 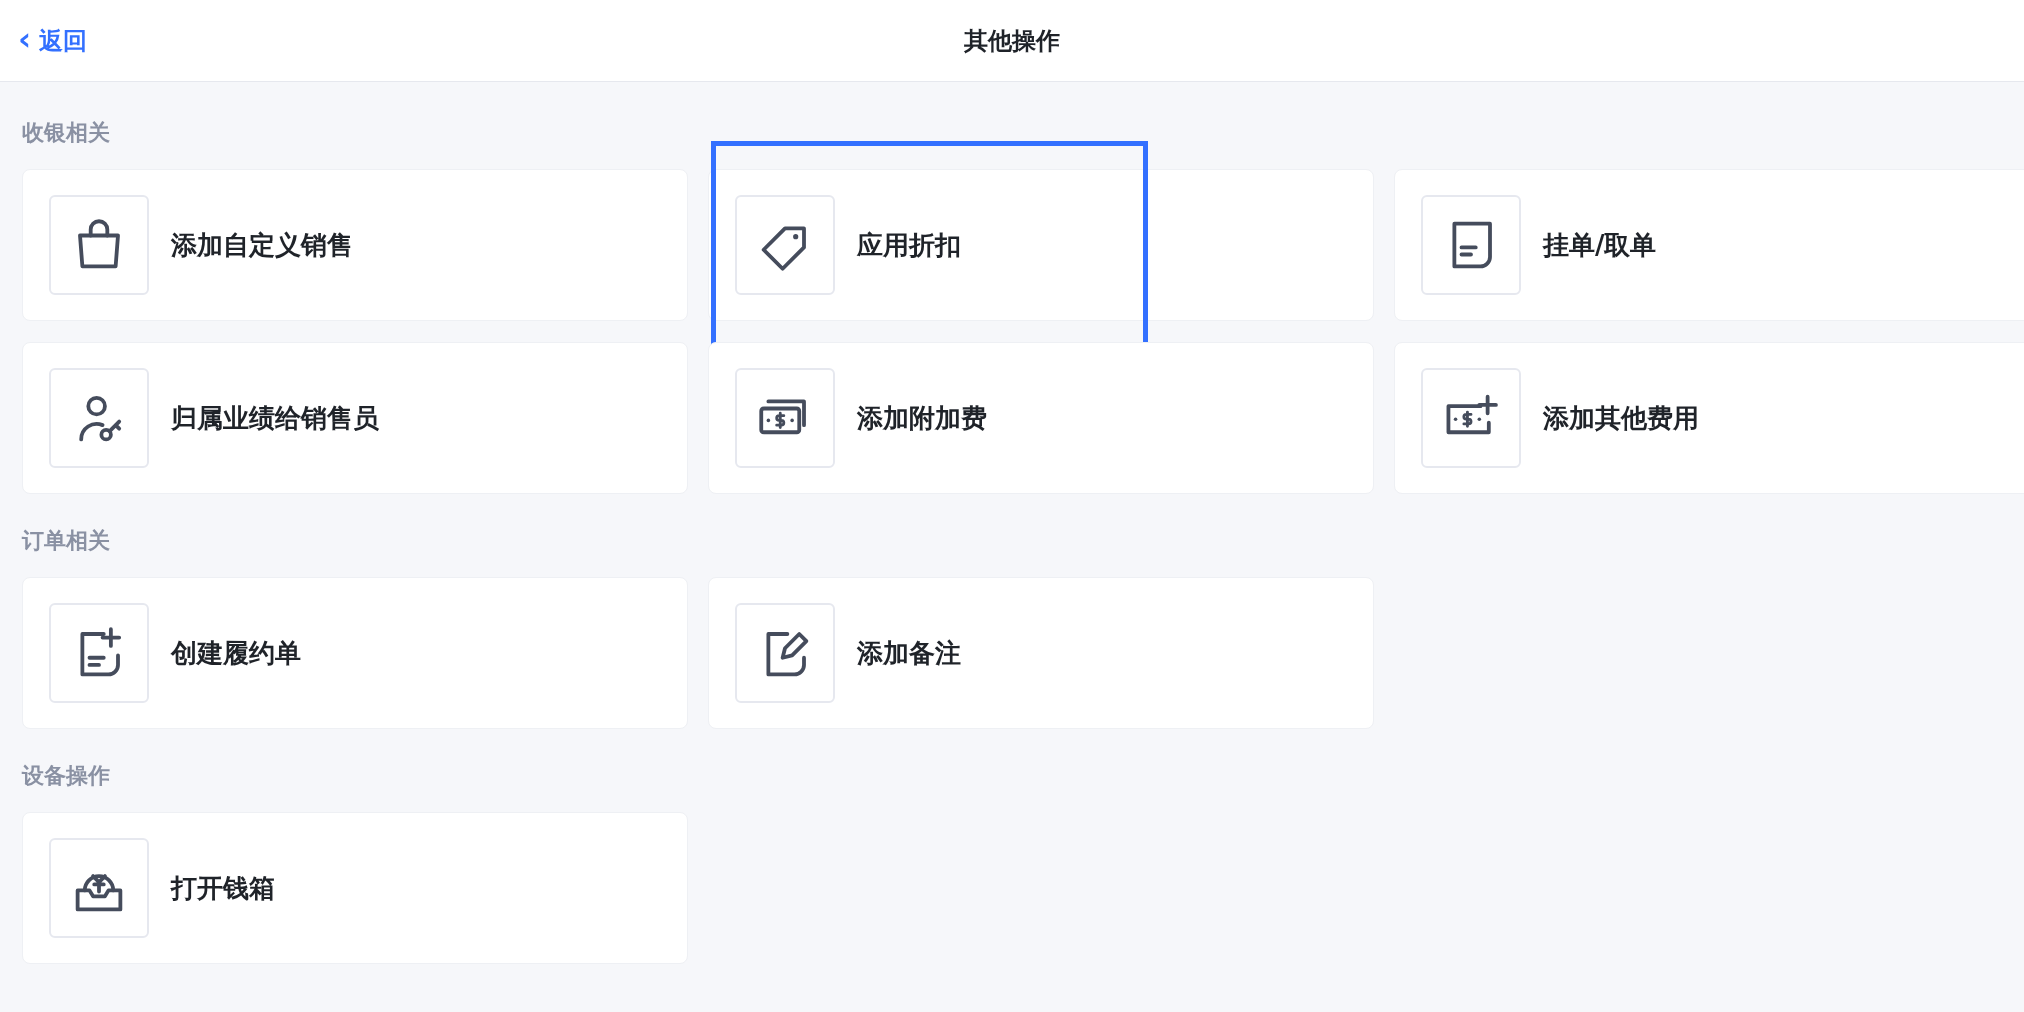 I want to click on action-card: 添加附加费, so click(x=1041, y=418).